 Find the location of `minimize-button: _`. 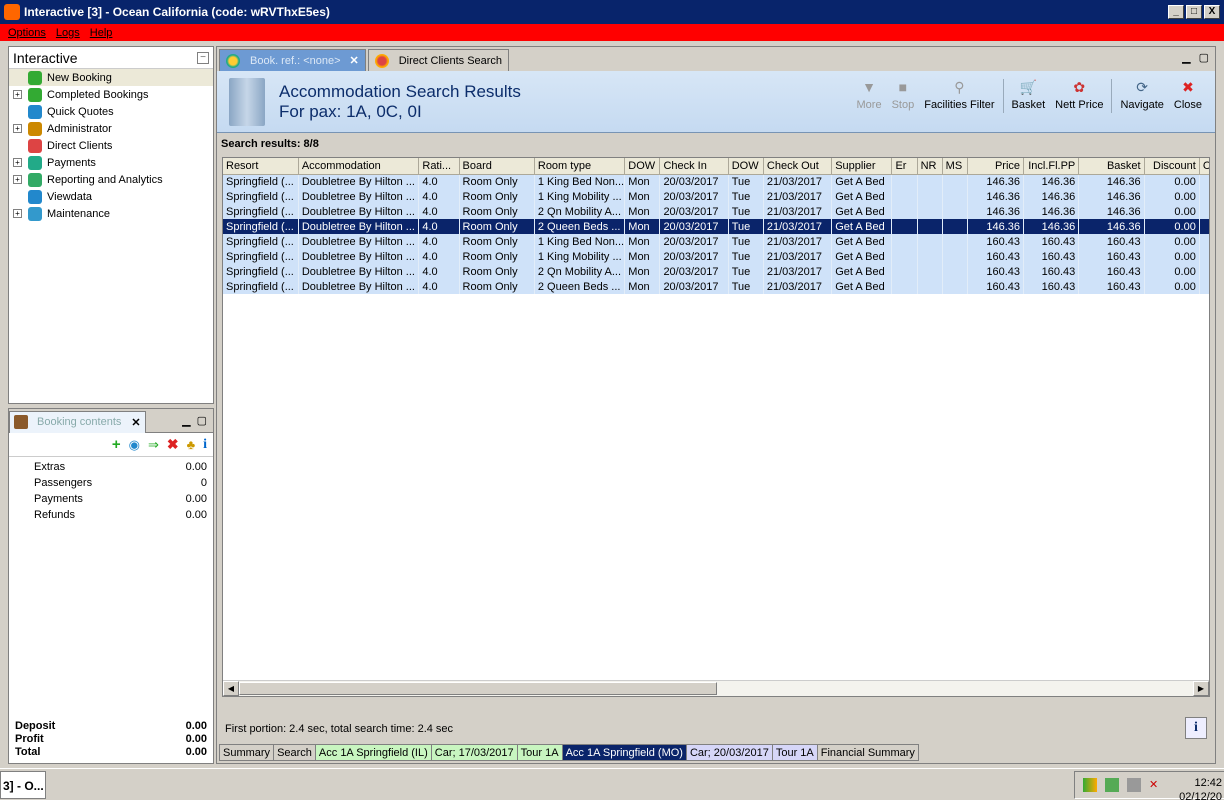

minimize-button: _ is located at coordinates (1176, 12).